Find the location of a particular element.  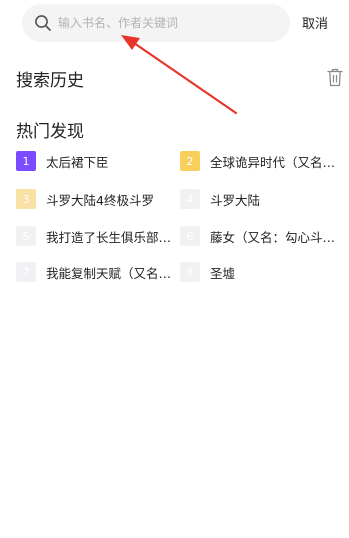

hot-item-title: 斗罗大陆 is located at coordinates (235, 200).